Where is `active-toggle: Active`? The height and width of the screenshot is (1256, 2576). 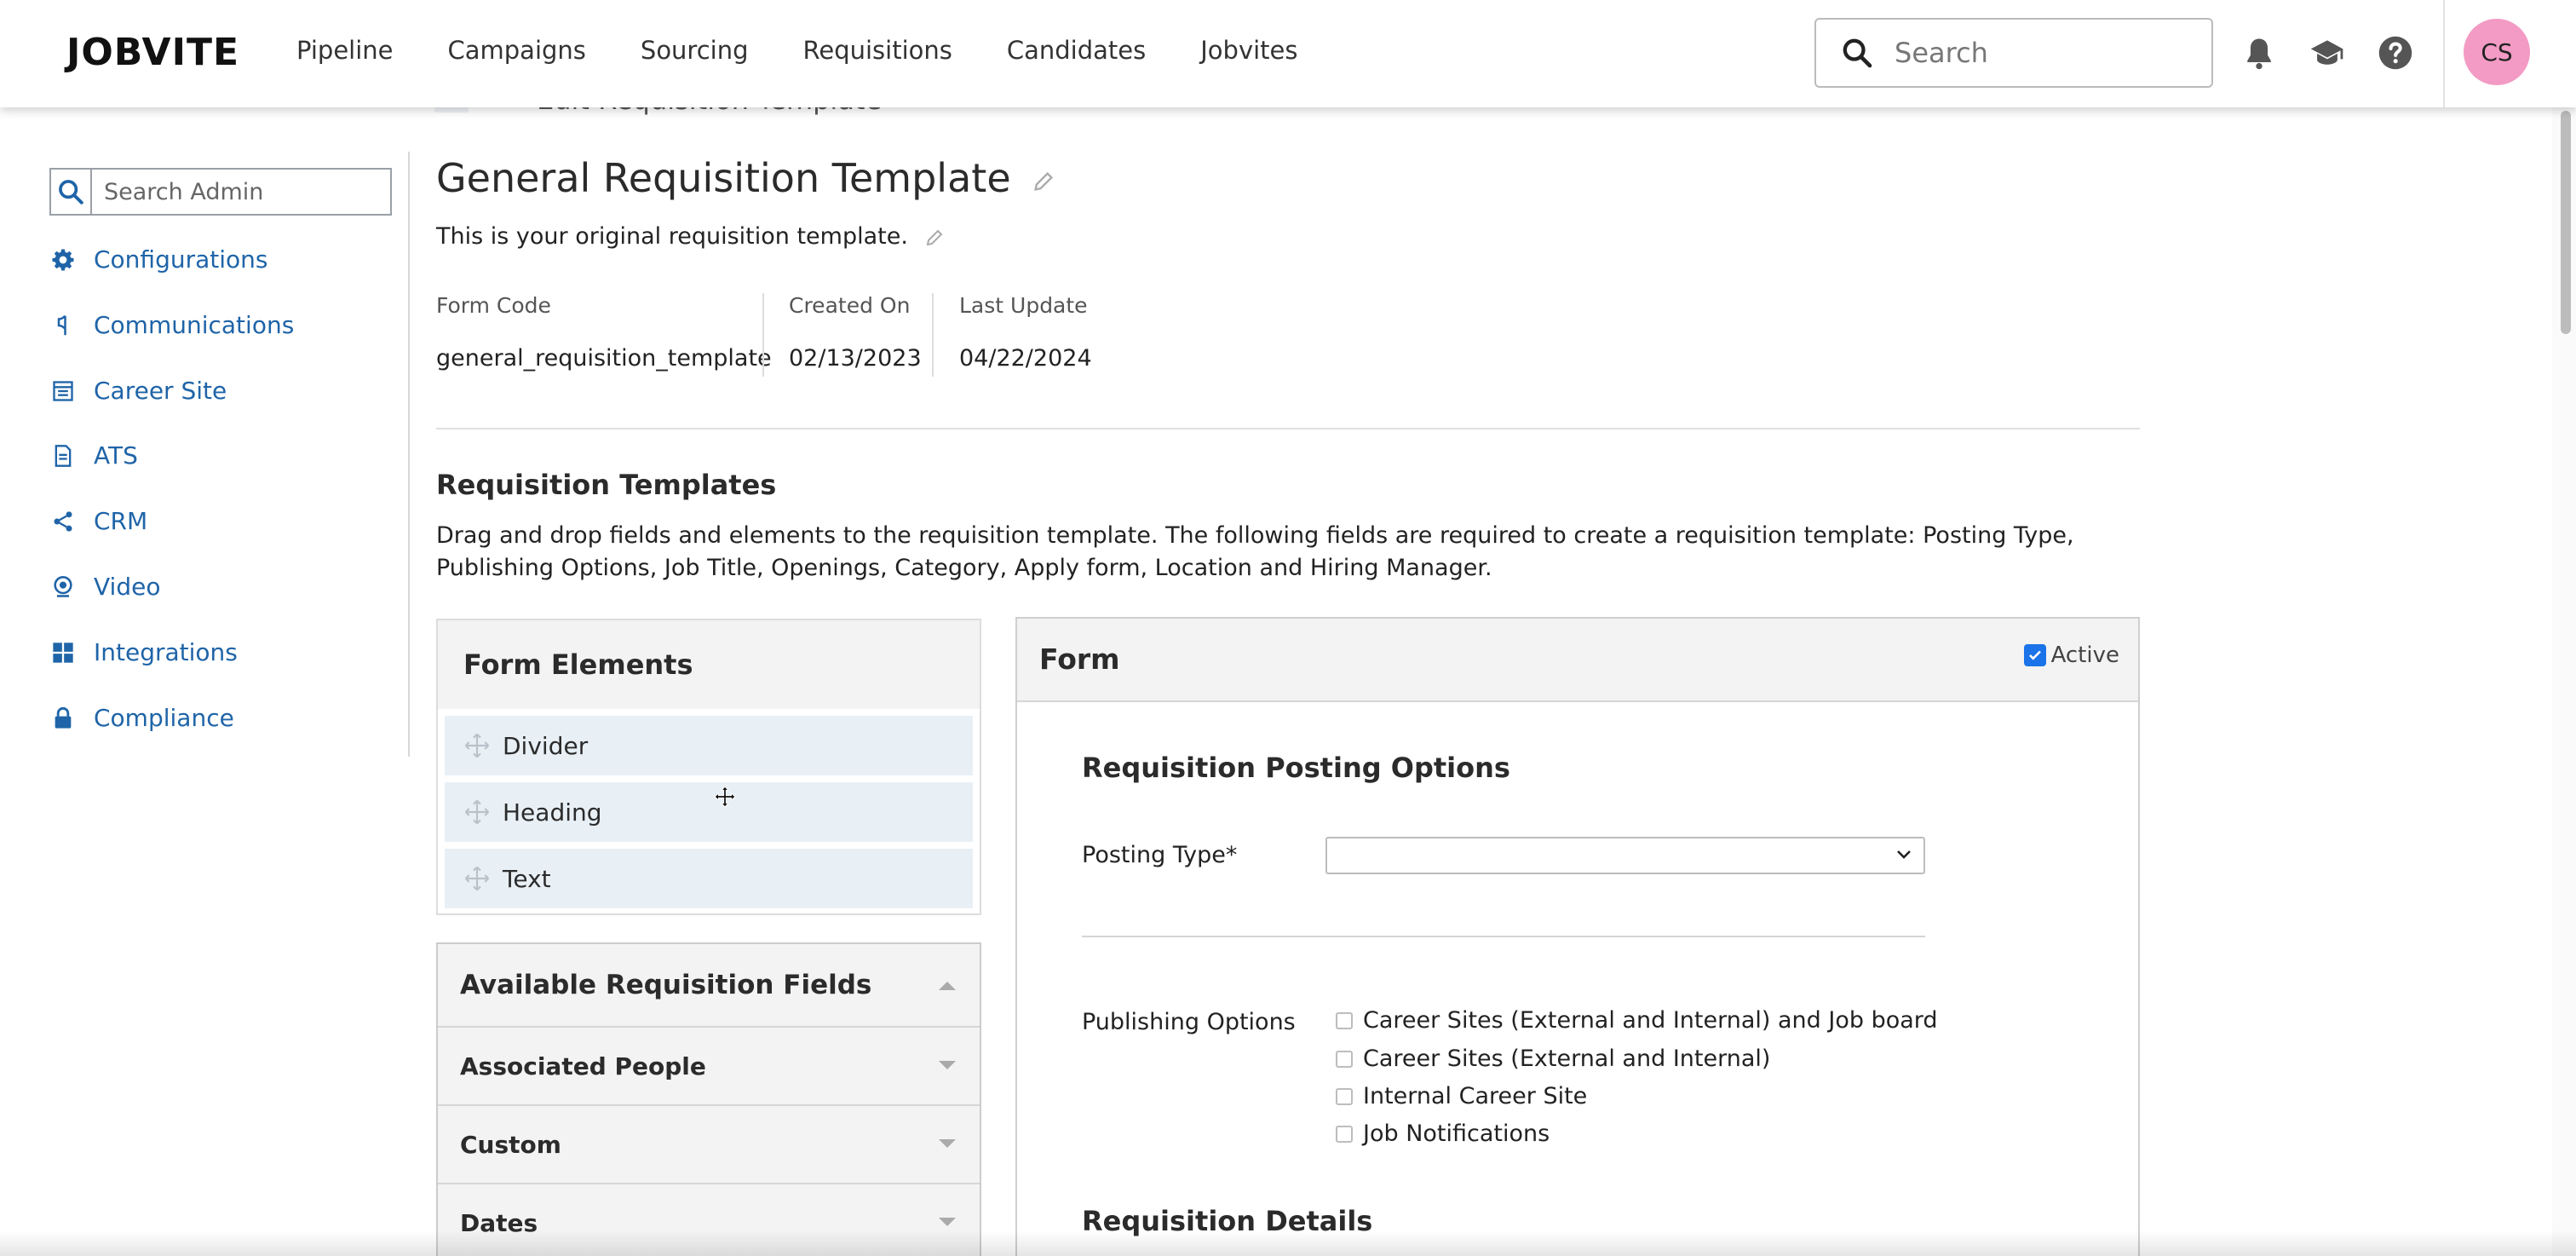 active-toggle: Active is located at coordinates (2069, 655).